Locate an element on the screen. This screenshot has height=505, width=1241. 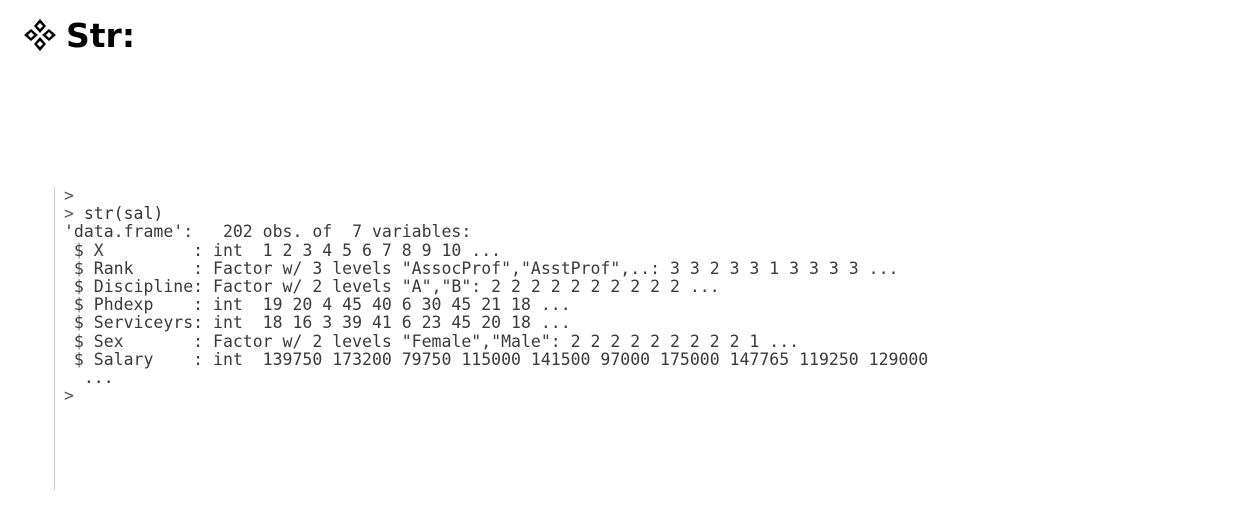
console-text: 'data.frame': 202 obs. of 7 variables: is located at coordinates (268, 232).